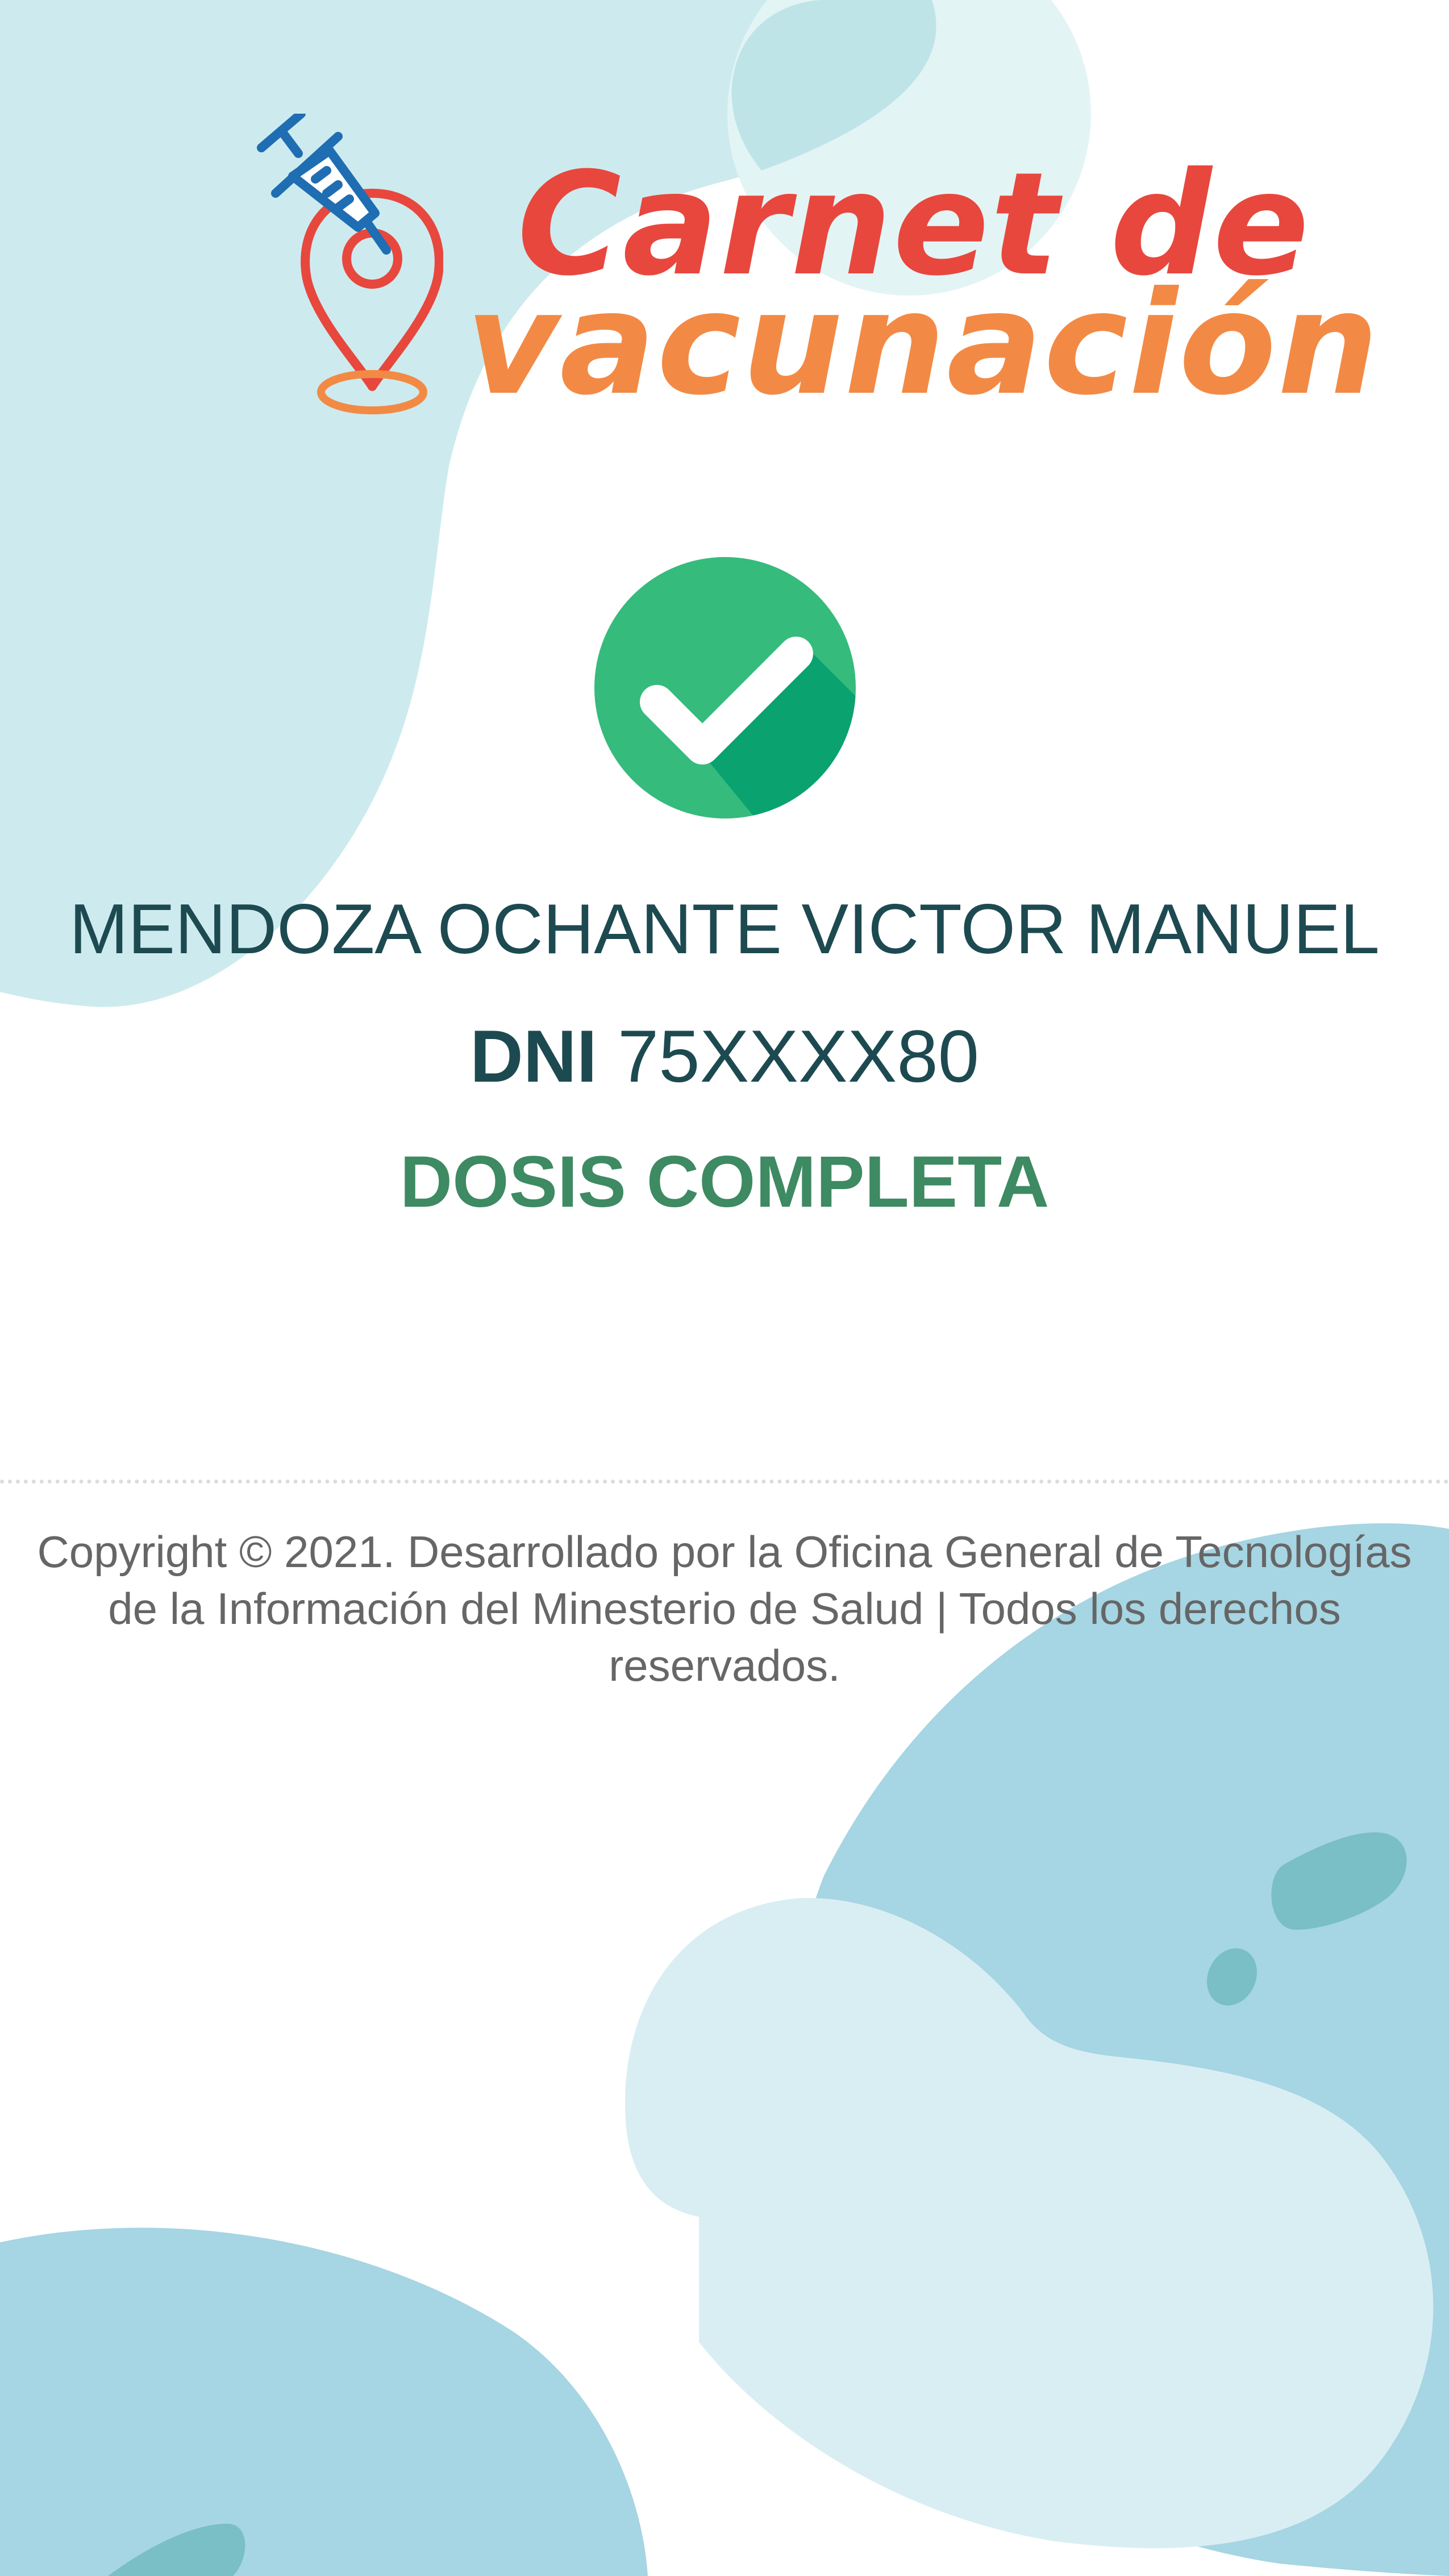  I want to click on dni-line: DNI 75XXXX80, so click(724, 1056).